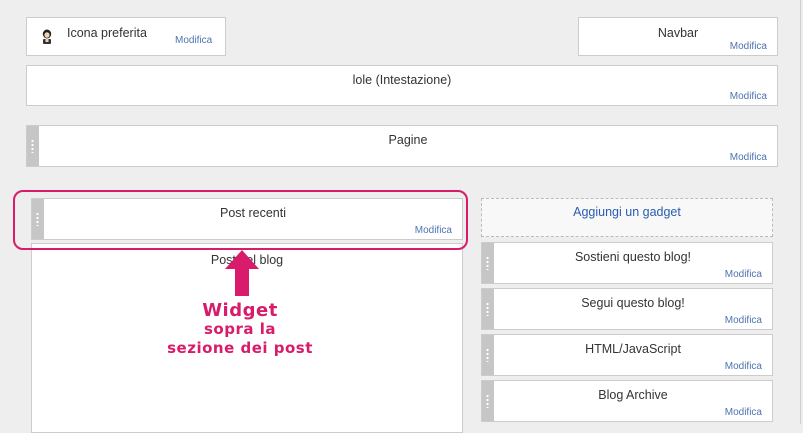  I want to click on widget-title: Segui questo blog!, so click(633, 303).